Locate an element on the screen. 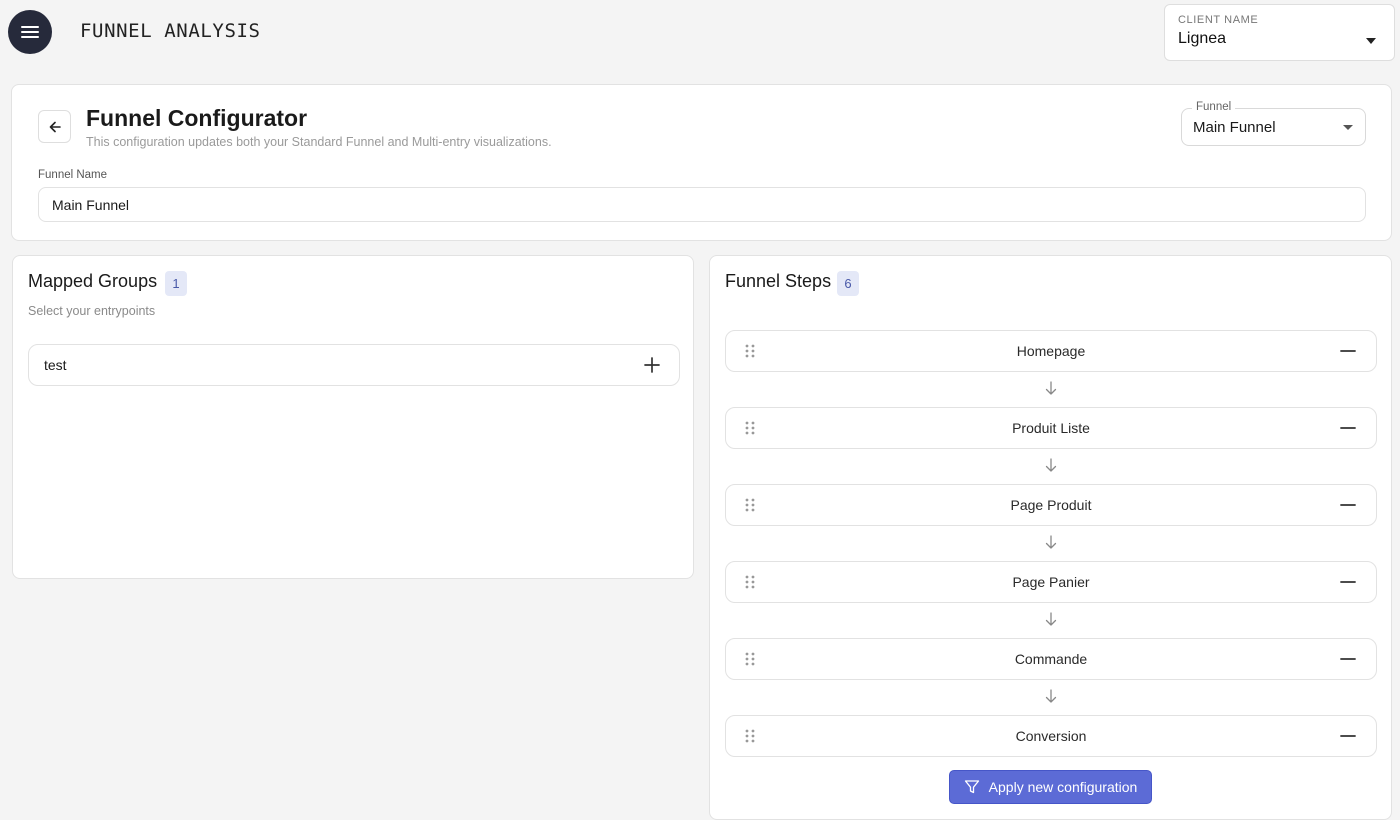 This screenshot has height=820, width=1400. funnel-step-label: Commande is located at coordinates (1051, 659).